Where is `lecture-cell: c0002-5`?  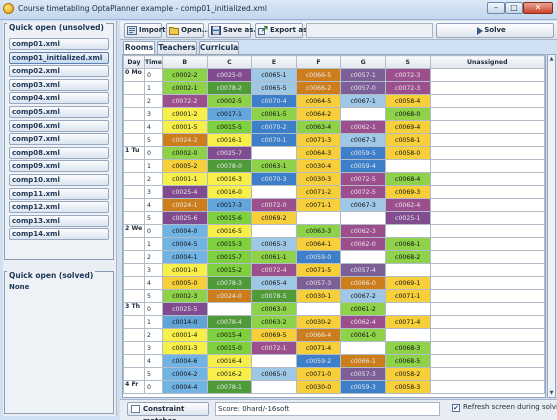
lecture-cell: c0002-5 is located at coordinates (229, 101).